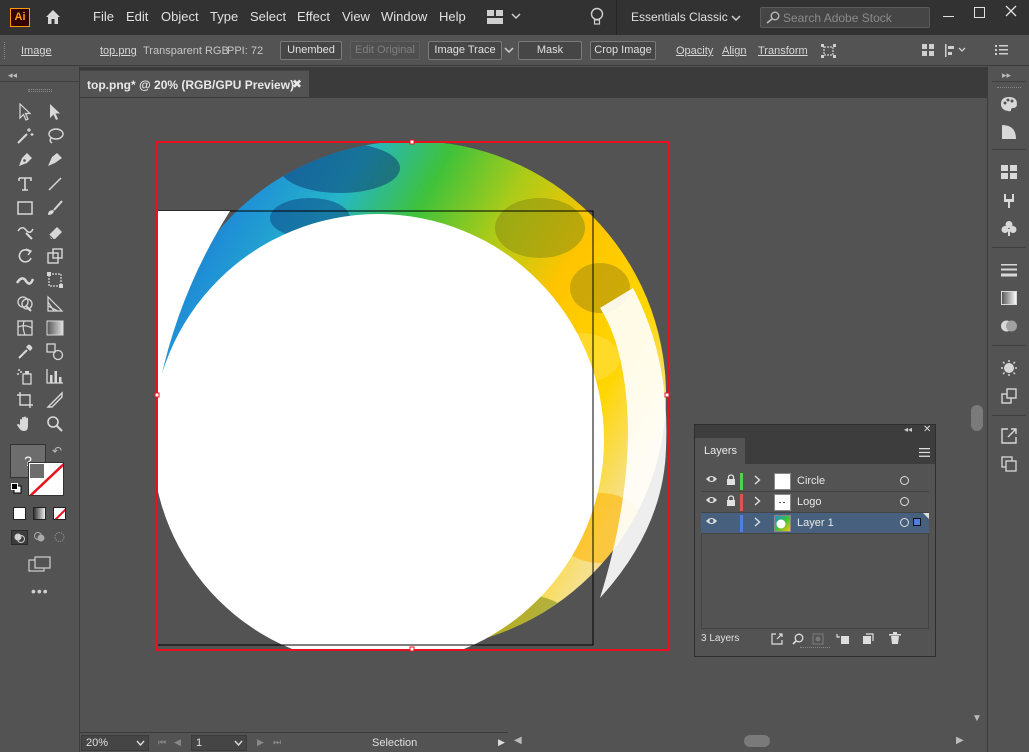 Image resolution: width=1029 pixels, height=752 pixels. Describe the element at coordinates (917, 522) in the screenshot. I see `selection-indicator` at that location.